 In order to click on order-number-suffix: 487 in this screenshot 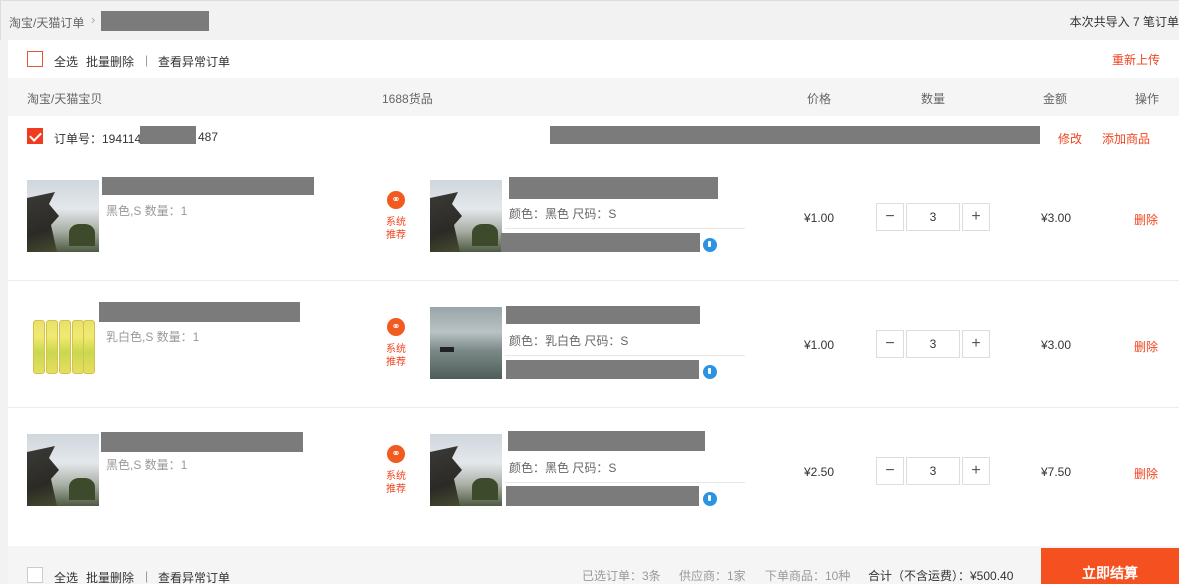, I will do `click(208, 137)`.